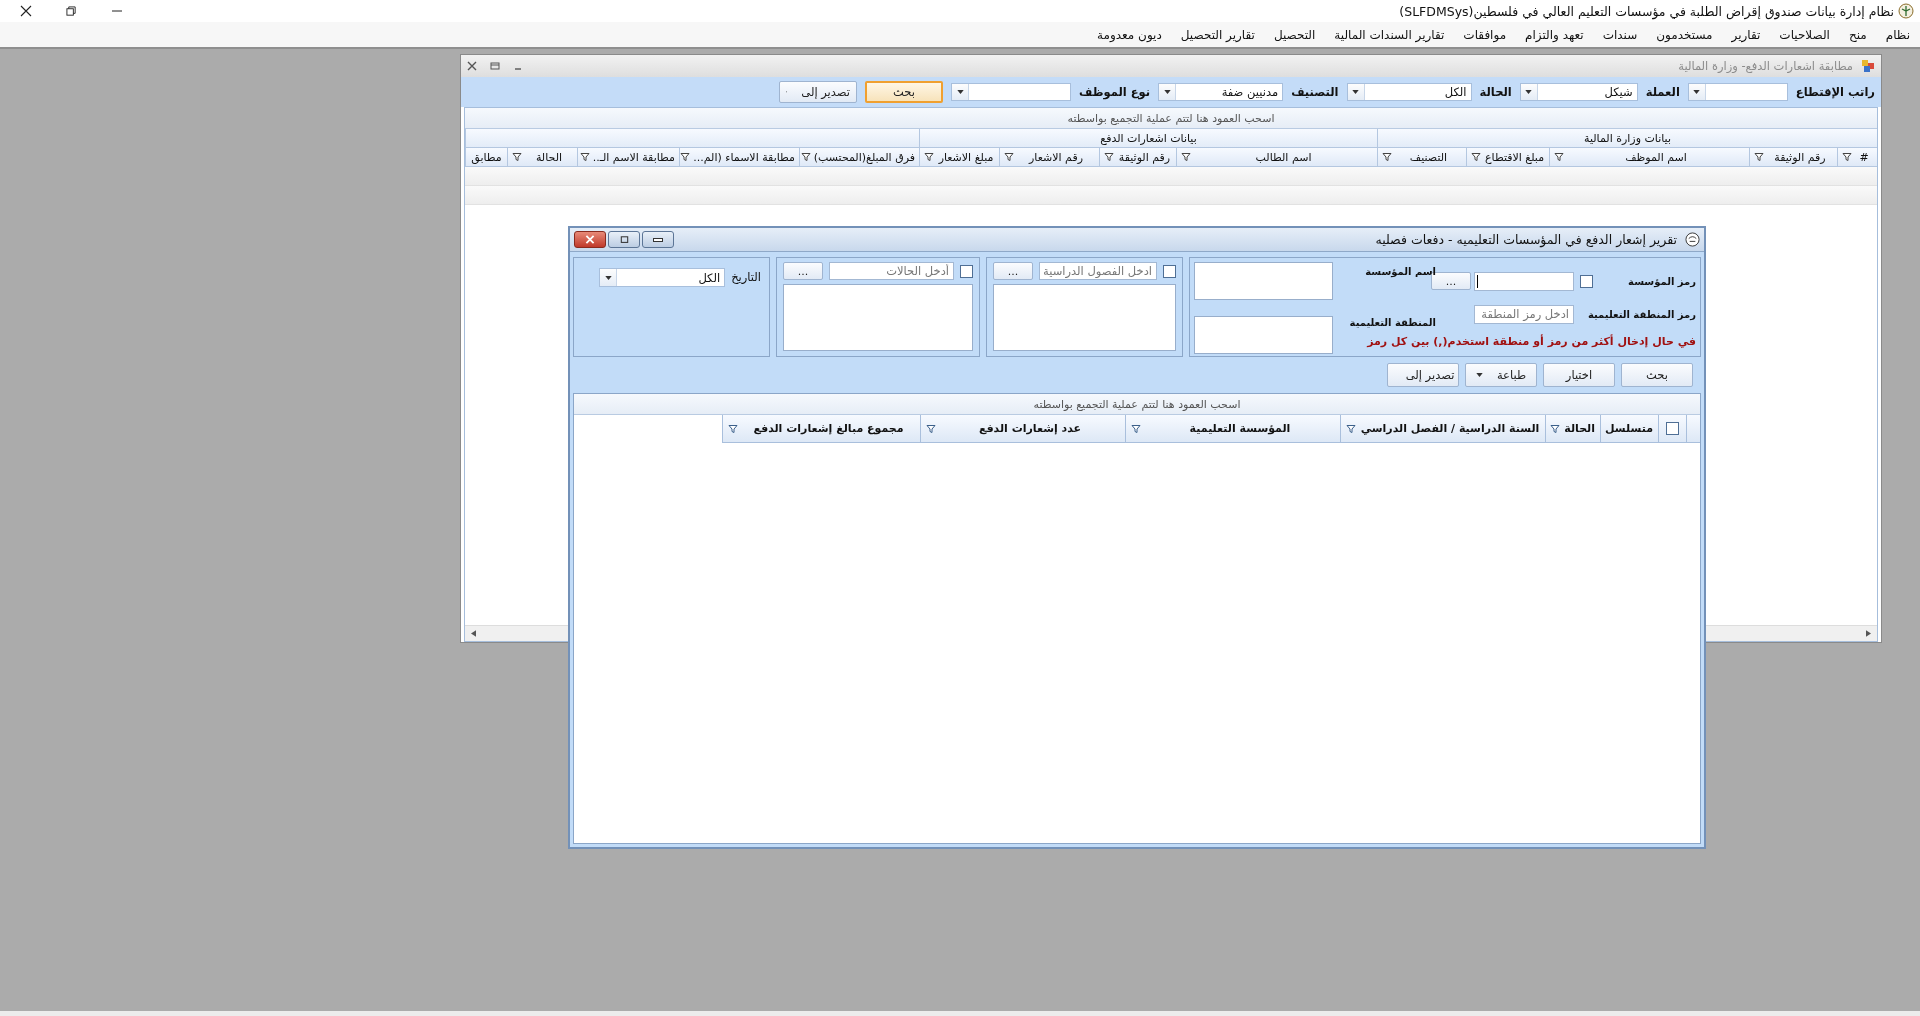 Image resolution: width=1920 pixels, height=1016 pixels. Describe the element at coordinates (1389, 34) in the screenshot. I see `menu-item: تقارير السندات المالية` at that location.